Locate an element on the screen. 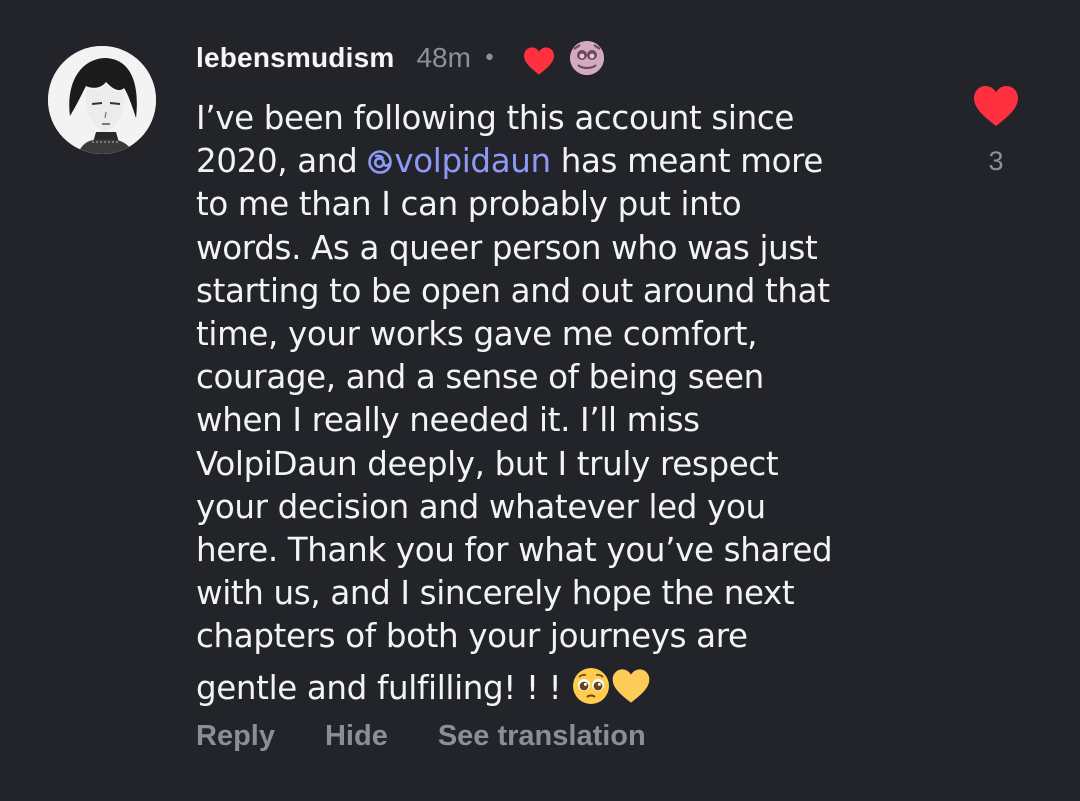  comment-line: I’ve been following this account since is located at coordinates (495, 118).